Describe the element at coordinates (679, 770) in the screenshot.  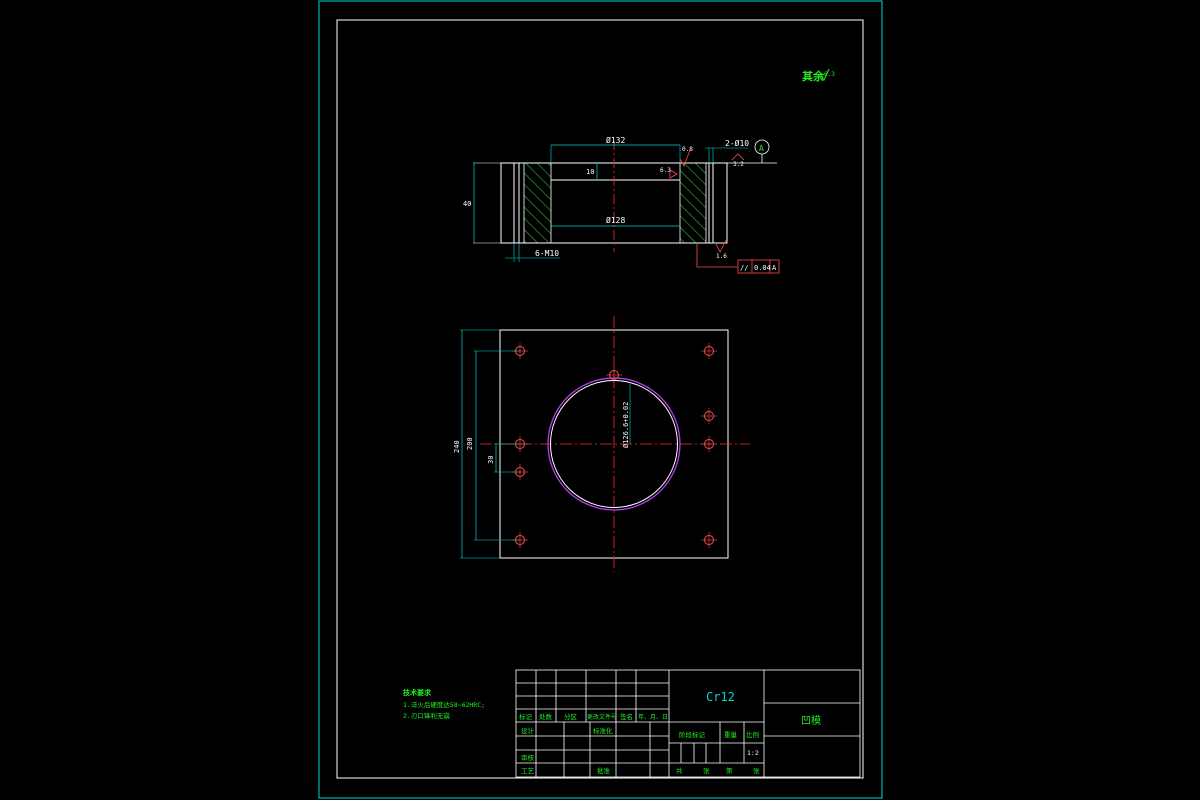
I see `tb-sheet-total: 共` at that location.